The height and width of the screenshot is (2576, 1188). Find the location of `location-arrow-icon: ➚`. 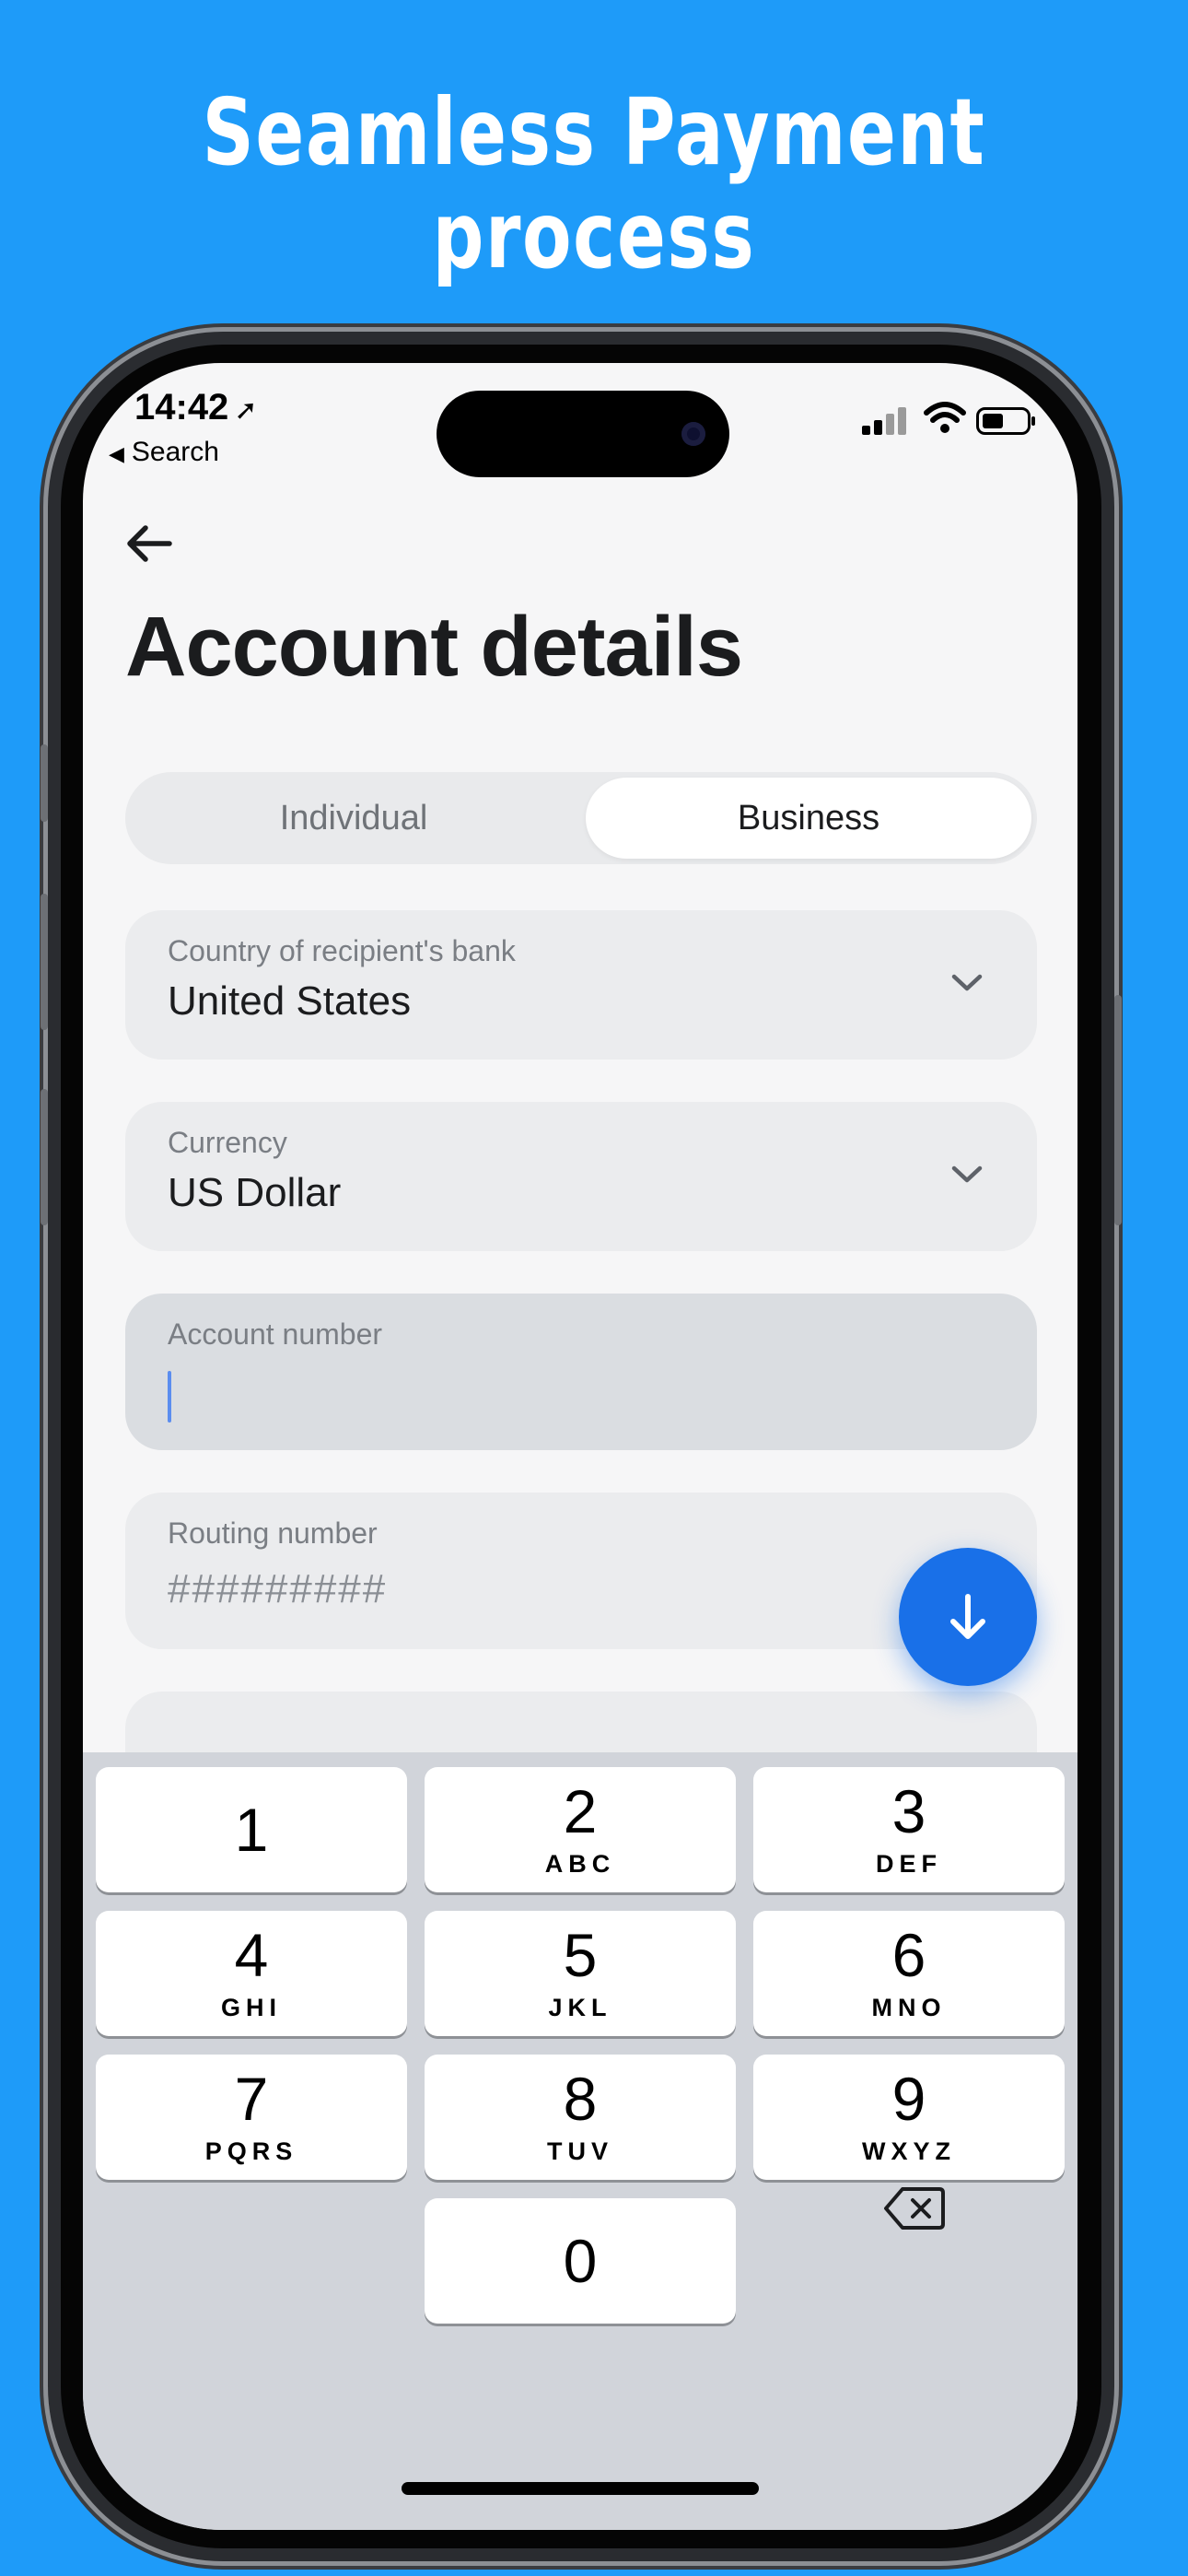

location-arrow-icon: ➚ is located at coordinates (246, 410).